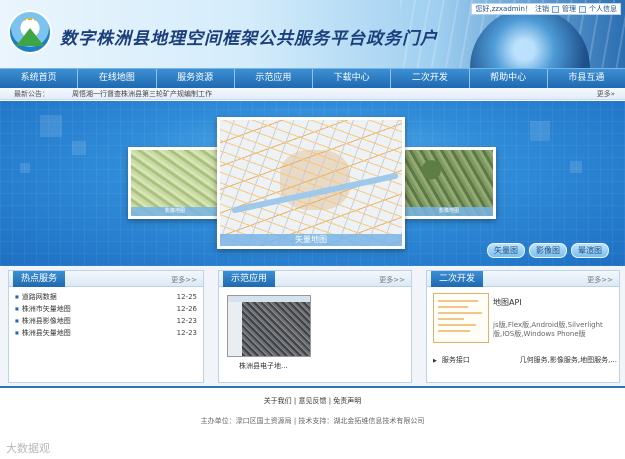  What do you see at coordinates (555, 9) in the screenshot?
I see `manage-icon` at bounding box center [555, 9].